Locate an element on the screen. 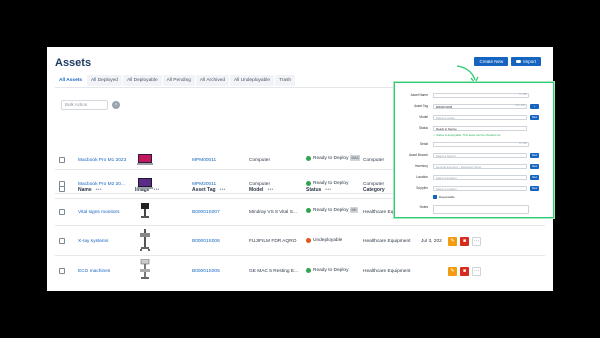 This screenshot has width=600, height=338. status-cell: Undeployable is located at coordinates (324, 240).